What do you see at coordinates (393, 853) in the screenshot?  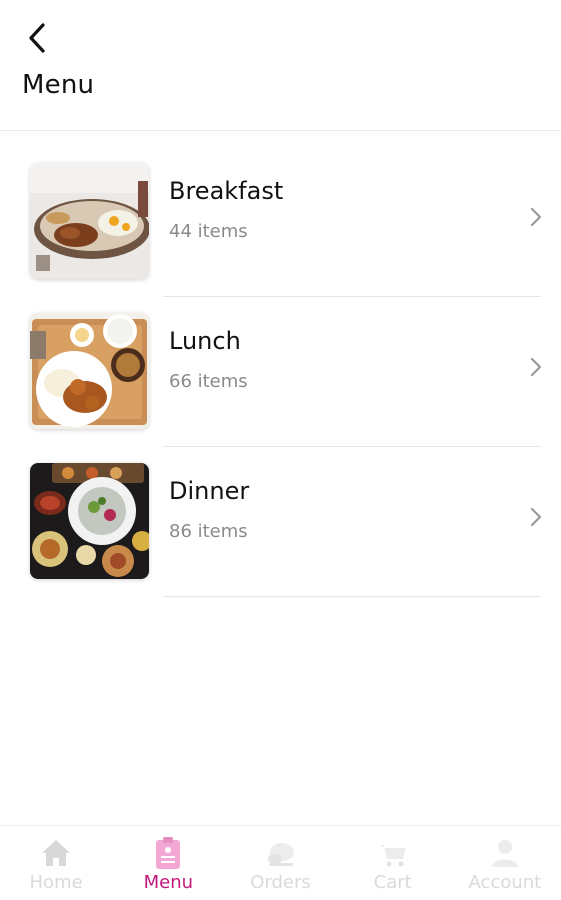 I see `cart-icon` at bounding box center [393, 853].